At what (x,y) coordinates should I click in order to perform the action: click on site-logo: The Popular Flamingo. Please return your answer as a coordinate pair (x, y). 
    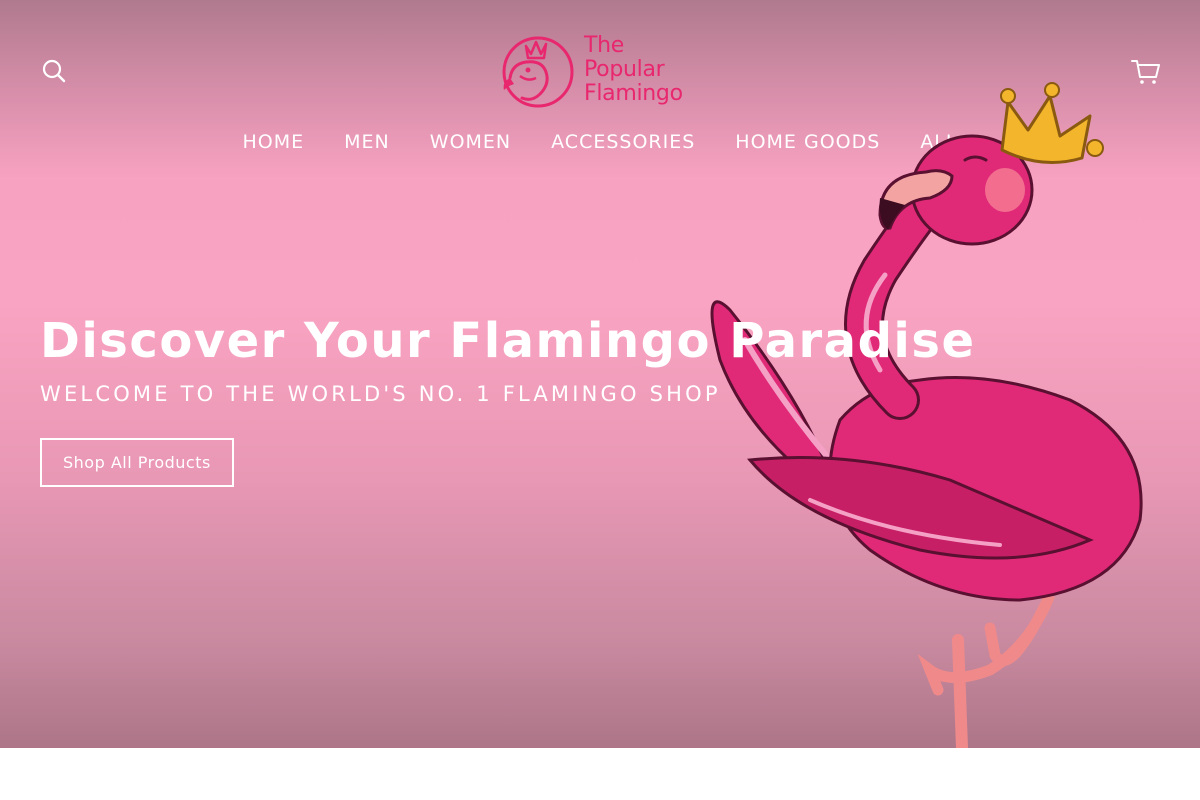
    Looking at the image, I should click on (603, 70).